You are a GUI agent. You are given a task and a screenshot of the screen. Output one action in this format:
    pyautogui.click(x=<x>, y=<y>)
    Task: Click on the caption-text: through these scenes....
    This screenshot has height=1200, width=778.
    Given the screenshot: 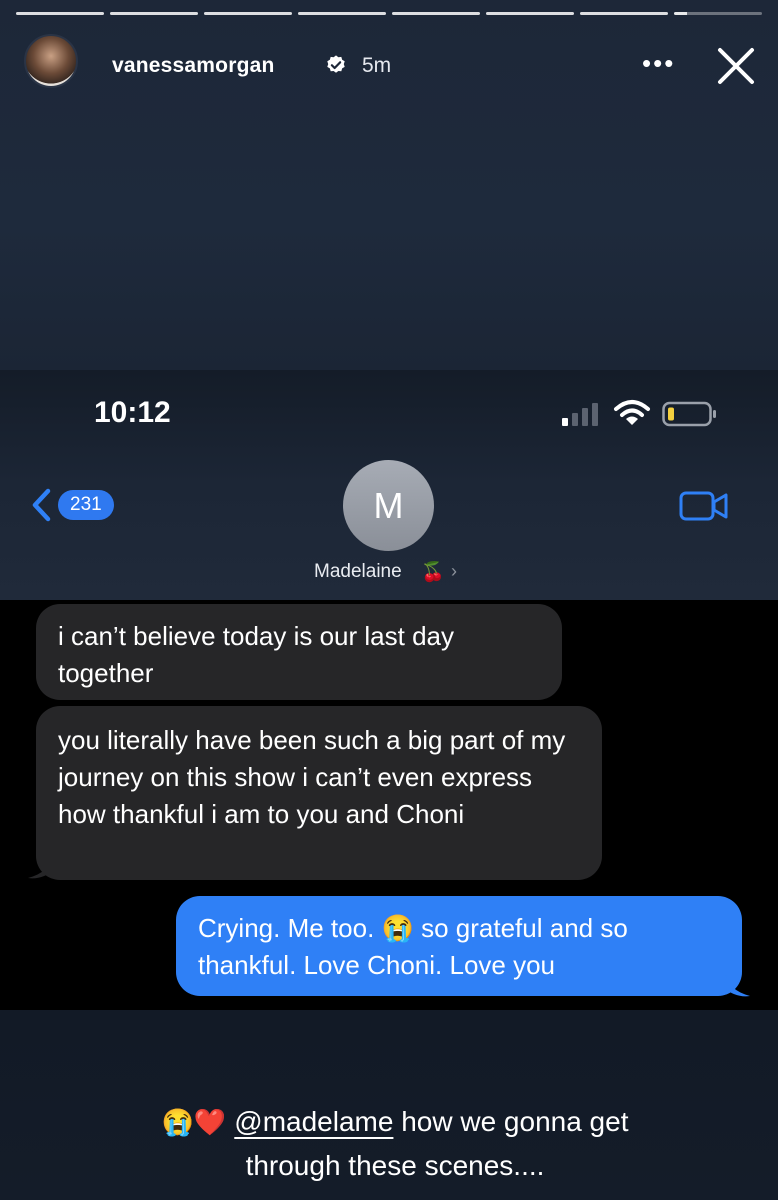 What is the action you would take?
    pyautogui.click(x=395, y=1165)
    